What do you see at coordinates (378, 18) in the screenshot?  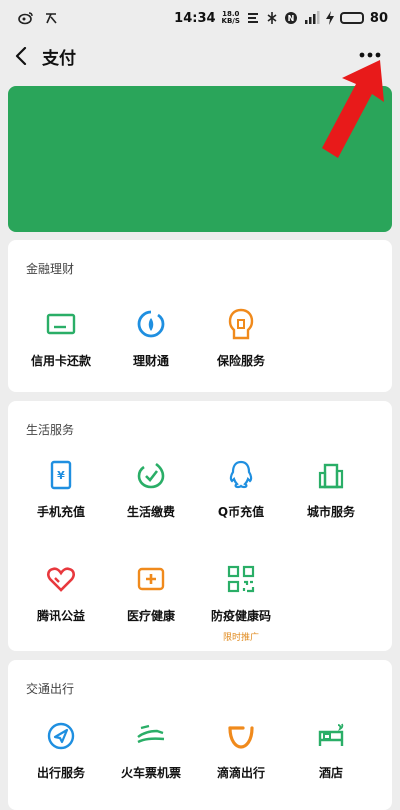 I see `battery-level: 80` at bounding box center [378, 18].